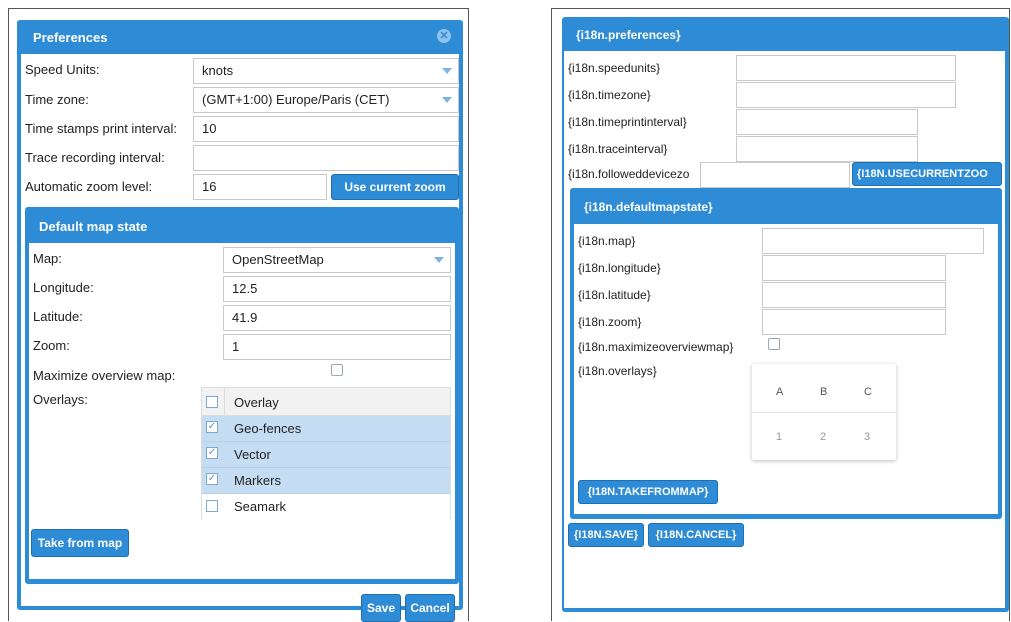 The height and width of the screenshot is (622, 1011). Describe the element at coordinates (868, 392) in the screenshot. I see `grid-header-c: C` at that location.